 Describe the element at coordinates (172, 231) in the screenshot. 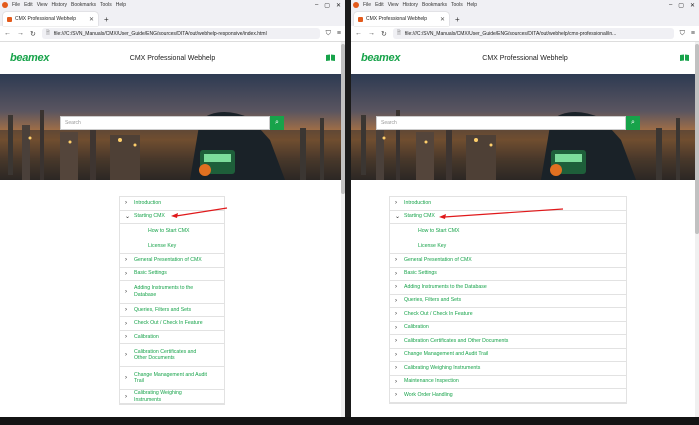

I see `toc-subitem: How to Start CMX` at that location.